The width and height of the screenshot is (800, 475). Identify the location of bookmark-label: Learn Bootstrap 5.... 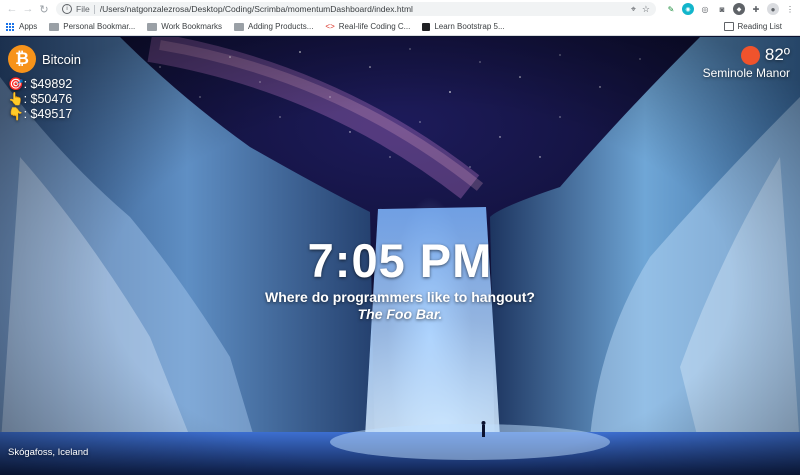
(469, 26).